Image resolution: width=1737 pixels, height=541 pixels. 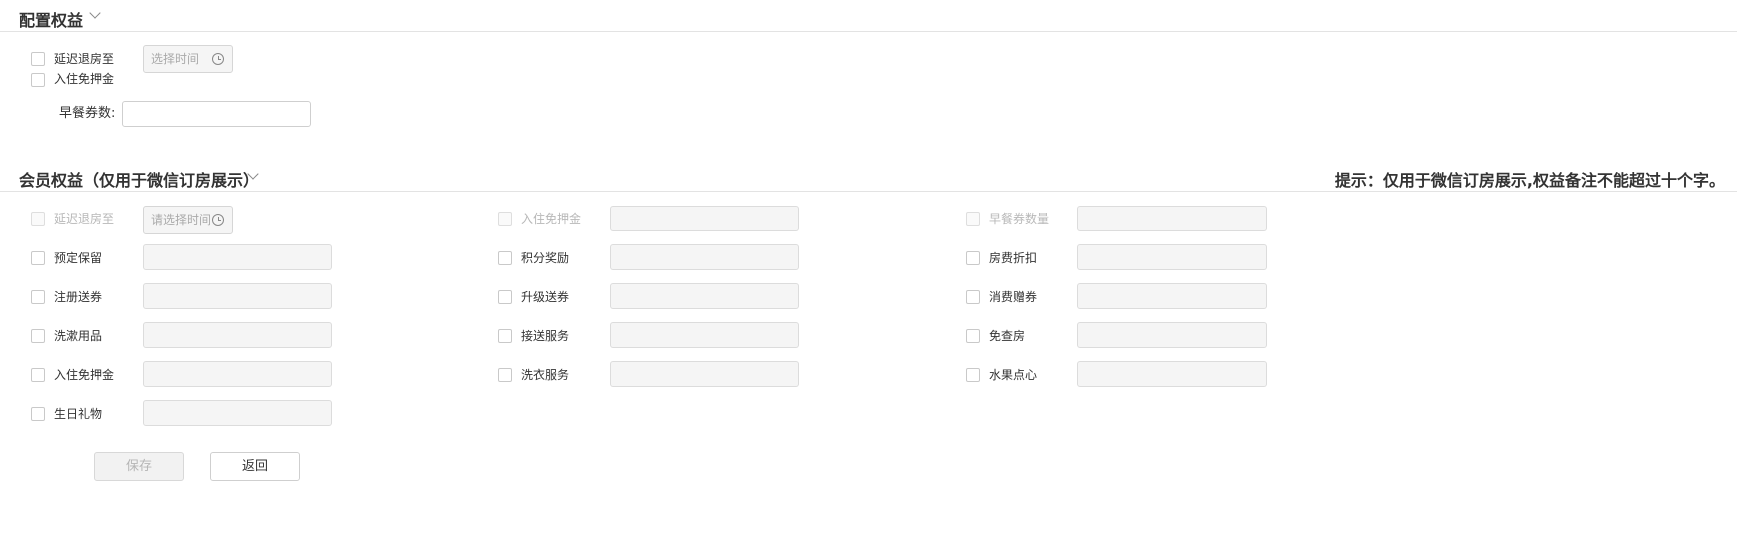 I want to click on late-checkout-checkbox, so click(x=38, y=59).